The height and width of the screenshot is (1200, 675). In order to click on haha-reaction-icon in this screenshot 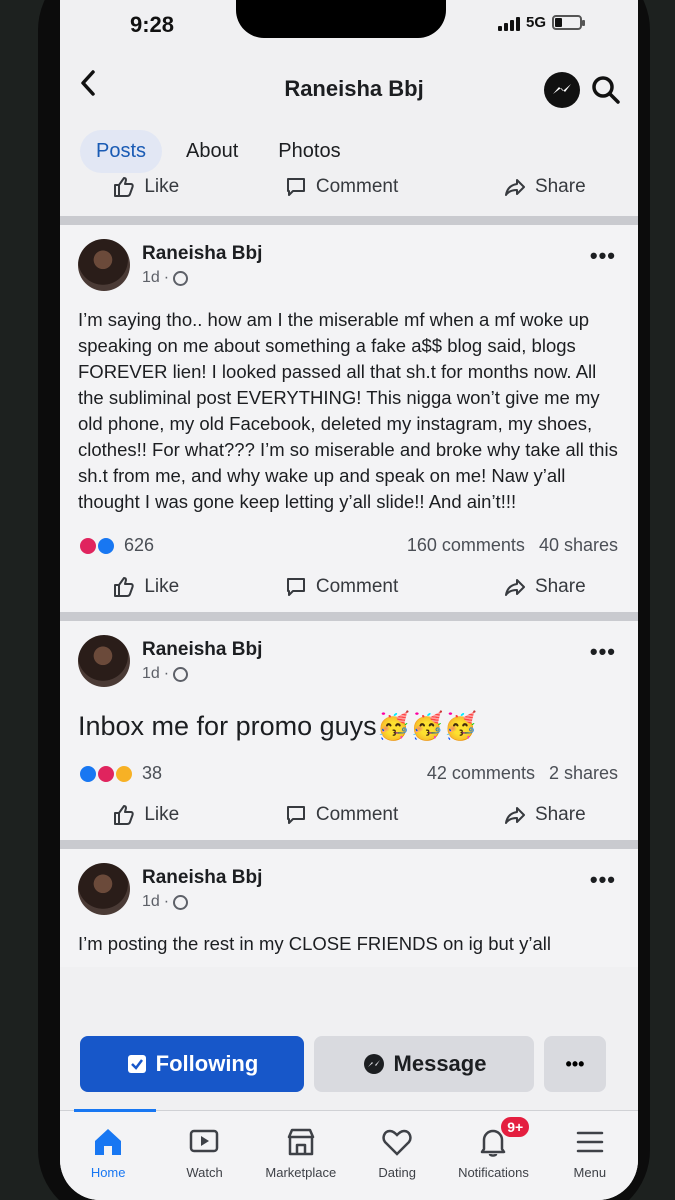, I will do `click(124, 773)`.